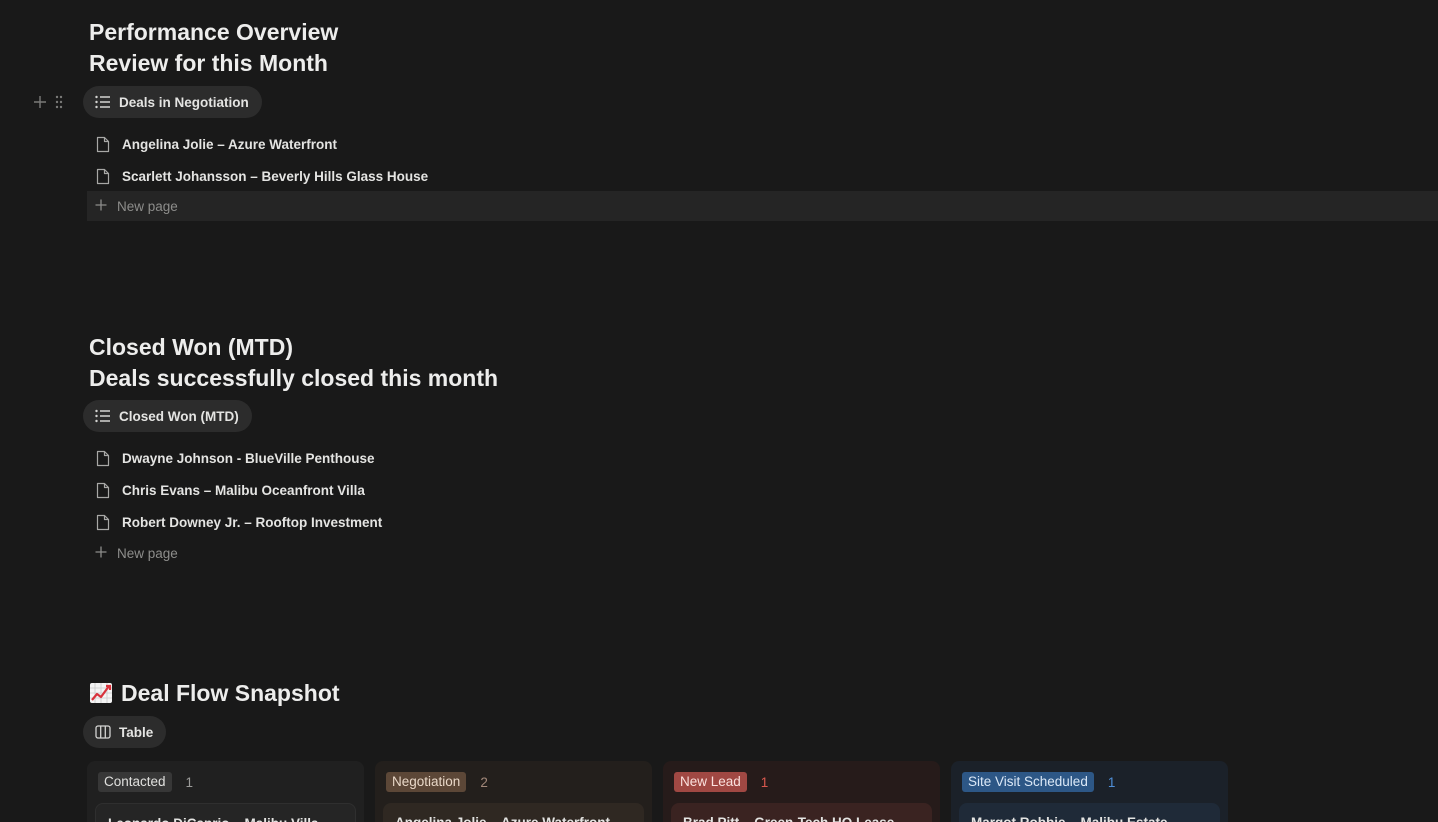 This screenshot has width=1438, height=822. I want to click on board-card: Angelina Jolie – Azure Waterfront, so click(513, 812).